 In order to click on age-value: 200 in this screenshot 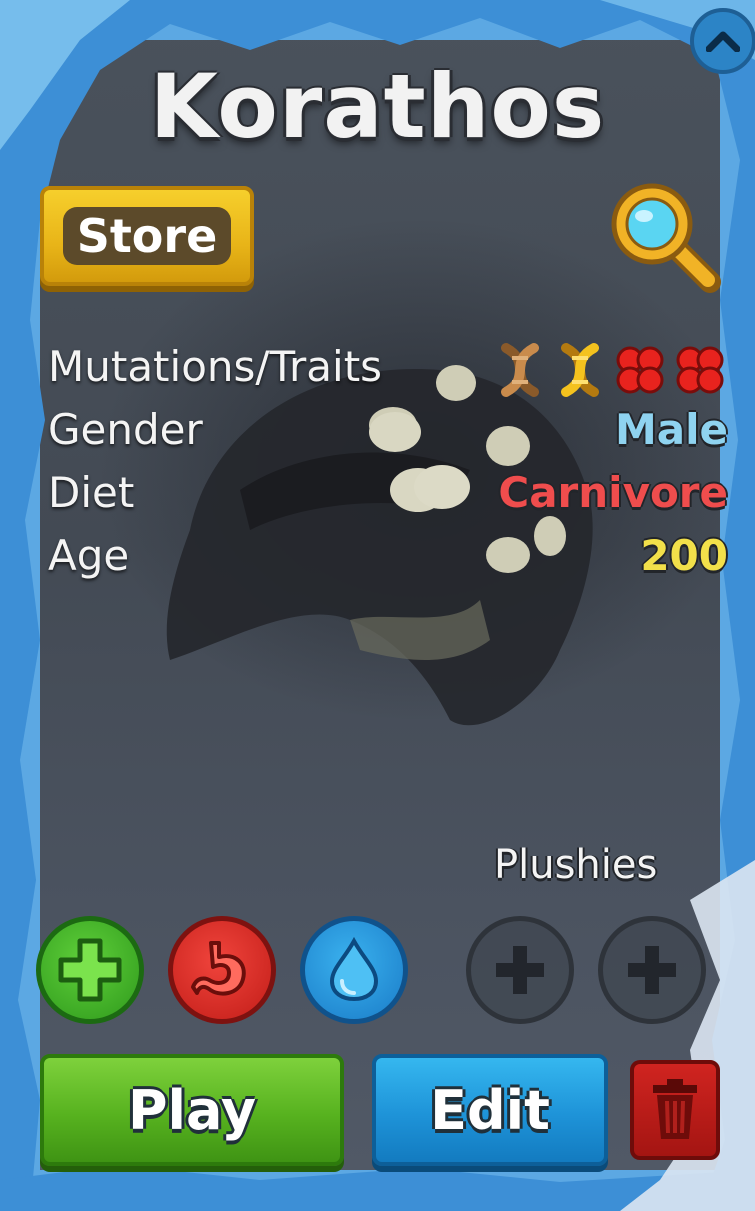, I will do `click(684, 555)`.